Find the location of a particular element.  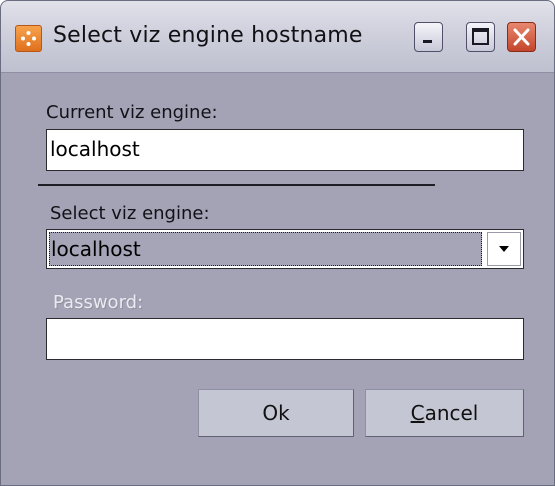

title-bar: Select viz engine hostname is located at coordinates (277, 37).